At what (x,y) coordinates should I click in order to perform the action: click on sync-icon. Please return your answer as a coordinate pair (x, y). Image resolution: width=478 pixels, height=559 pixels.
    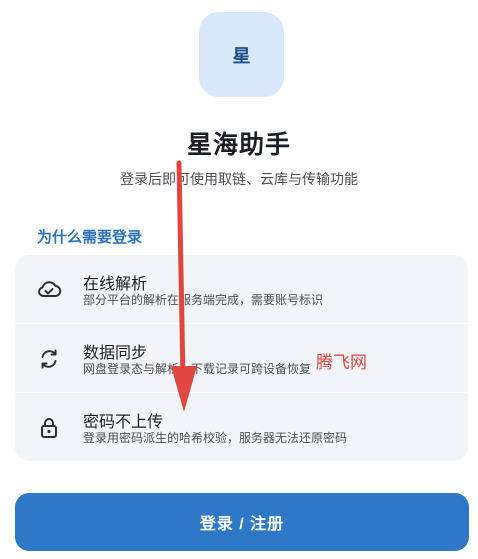
    Looking at the image, I should click on (49, 359).